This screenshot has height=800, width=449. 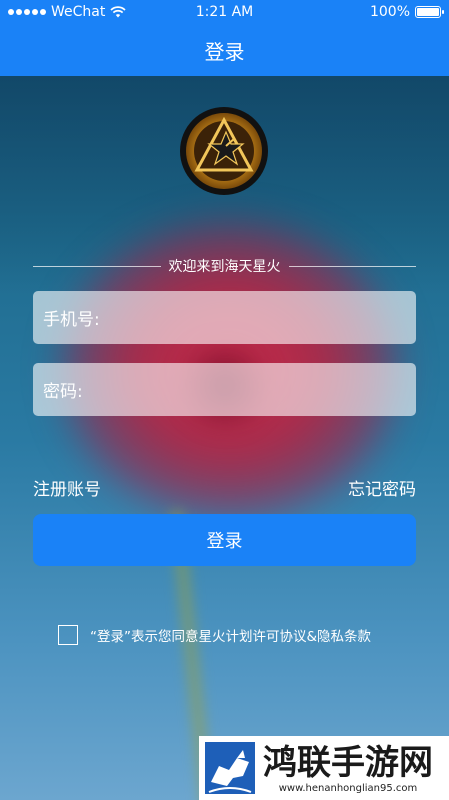 I want to click on login-button: 登录, so click(x=224, y=540).